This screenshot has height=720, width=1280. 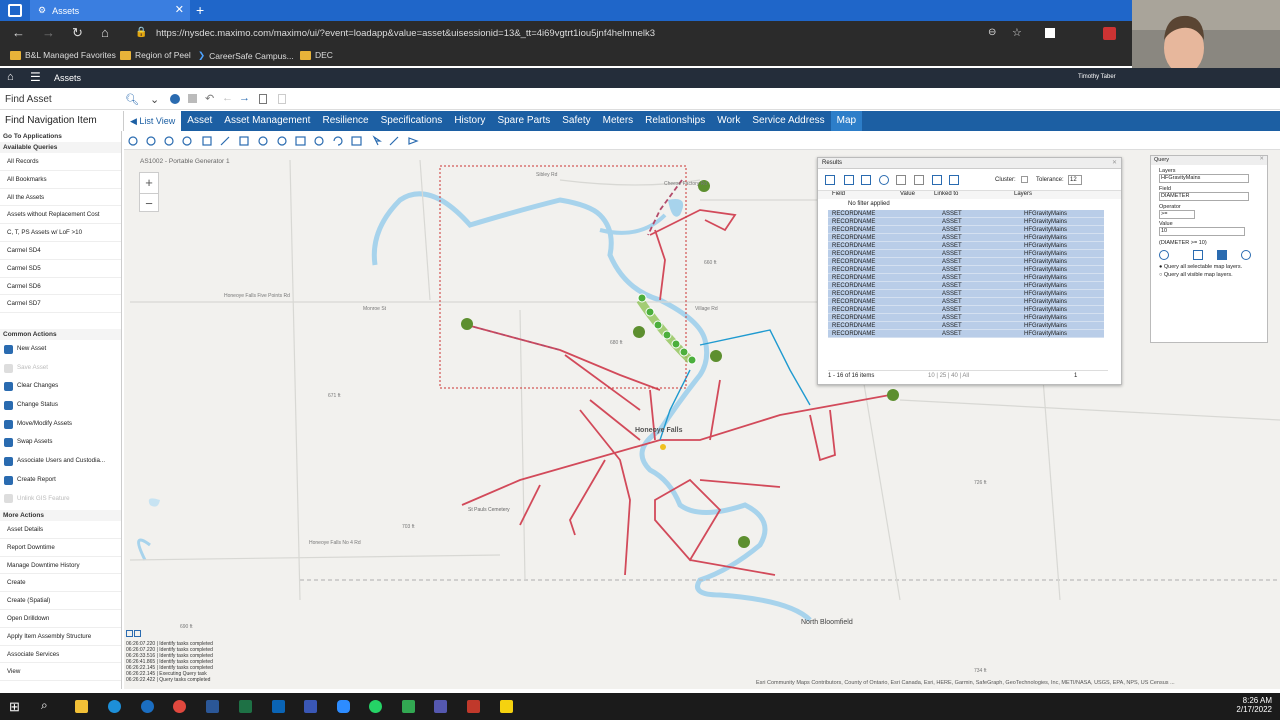 What do you see at coordinates (44, 705) in the screenshot?
I see `search-icon: ⌕` at bounding box center [44, 705].